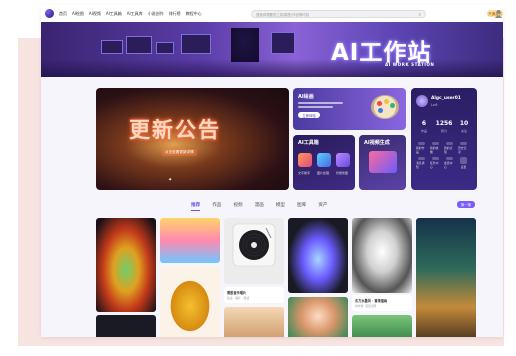 This screenshot has width=516, height=356. I want to click on gallery-card-candy, so click(190, 240).